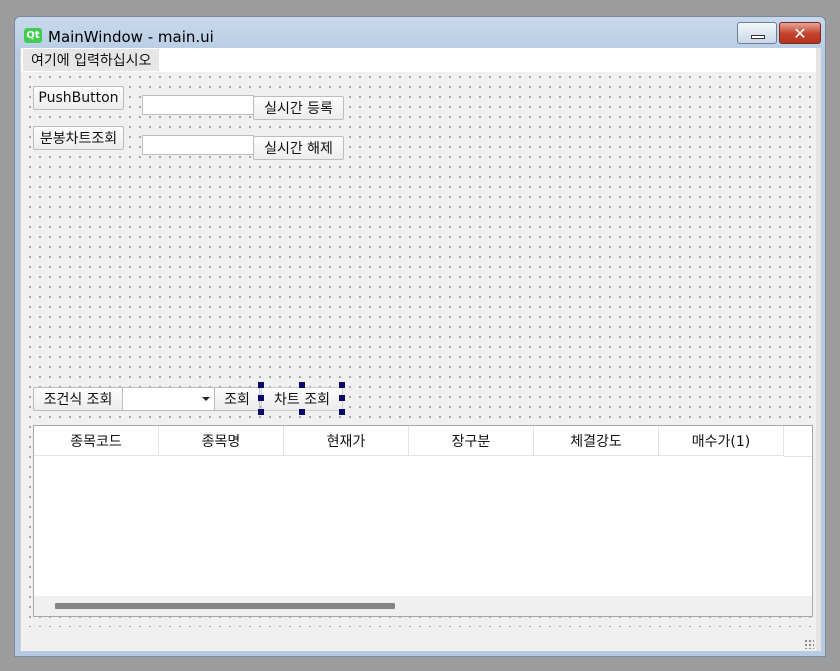 The width and height of the screenshot is (840, 671). Describe the element at coordinates (225, 606) in the screenshot. I see `scrollbar-thumb` at that location.